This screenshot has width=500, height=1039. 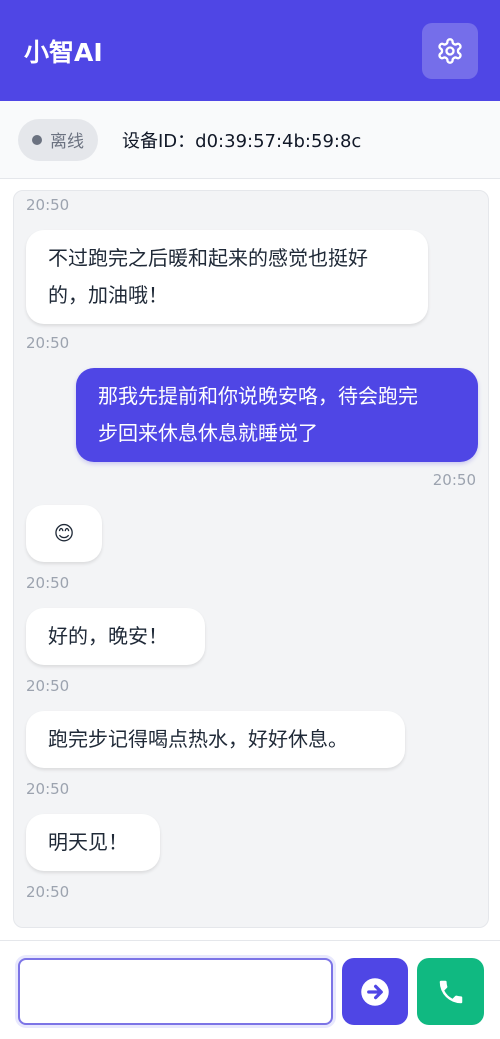 I want to click on message-input, so click(x=175, y=991).